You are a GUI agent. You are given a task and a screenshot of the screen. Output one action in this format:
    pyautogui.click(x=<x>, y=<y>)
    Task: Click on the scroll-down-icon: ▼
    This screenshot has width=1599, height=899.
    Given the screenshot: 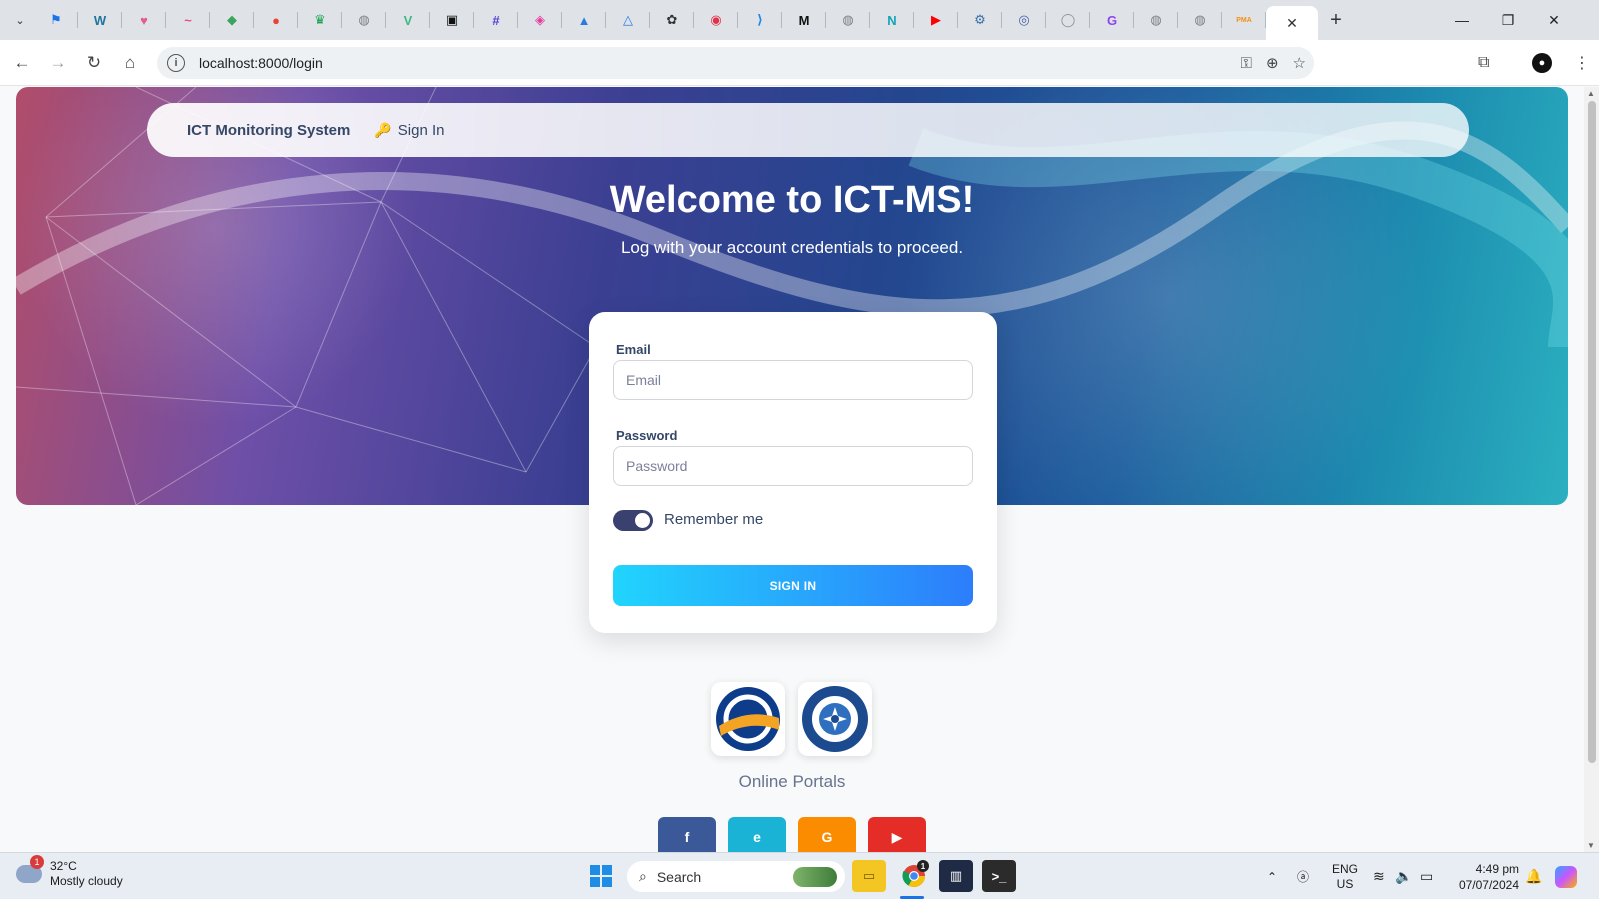 What is the action you would take?
    pyautogui.click(x=1591, y=845)
    